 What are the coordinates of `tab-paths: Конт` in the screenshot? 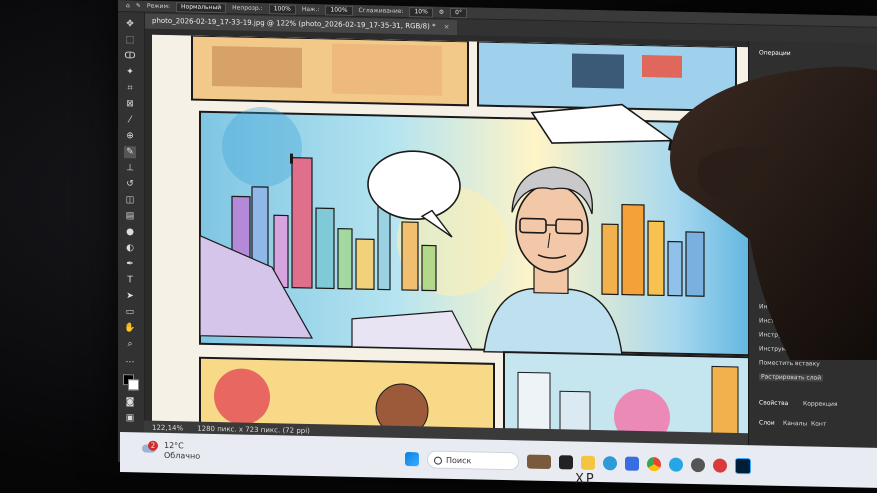 It's located at (818, 424).